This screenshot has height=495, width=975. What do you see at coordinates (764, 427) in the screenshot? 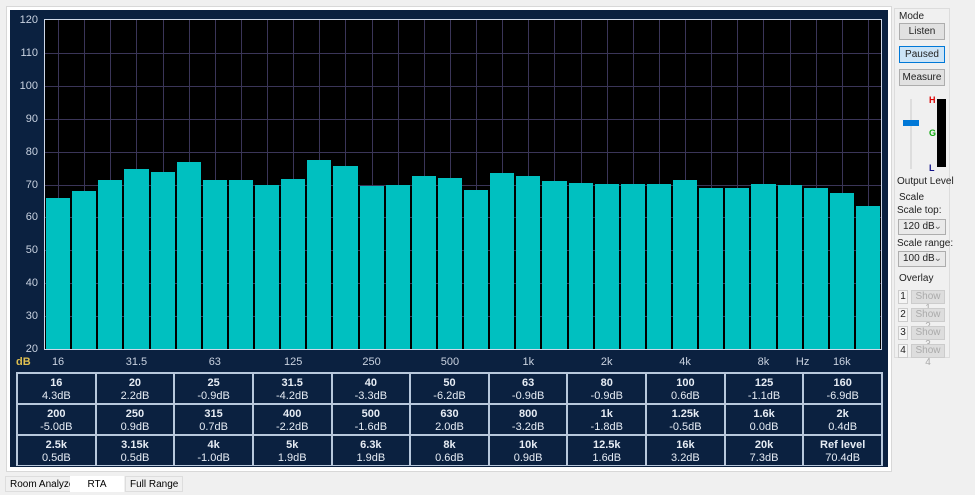
I see `band-deviation: 0.0dB` at bounding box center [764, 427].